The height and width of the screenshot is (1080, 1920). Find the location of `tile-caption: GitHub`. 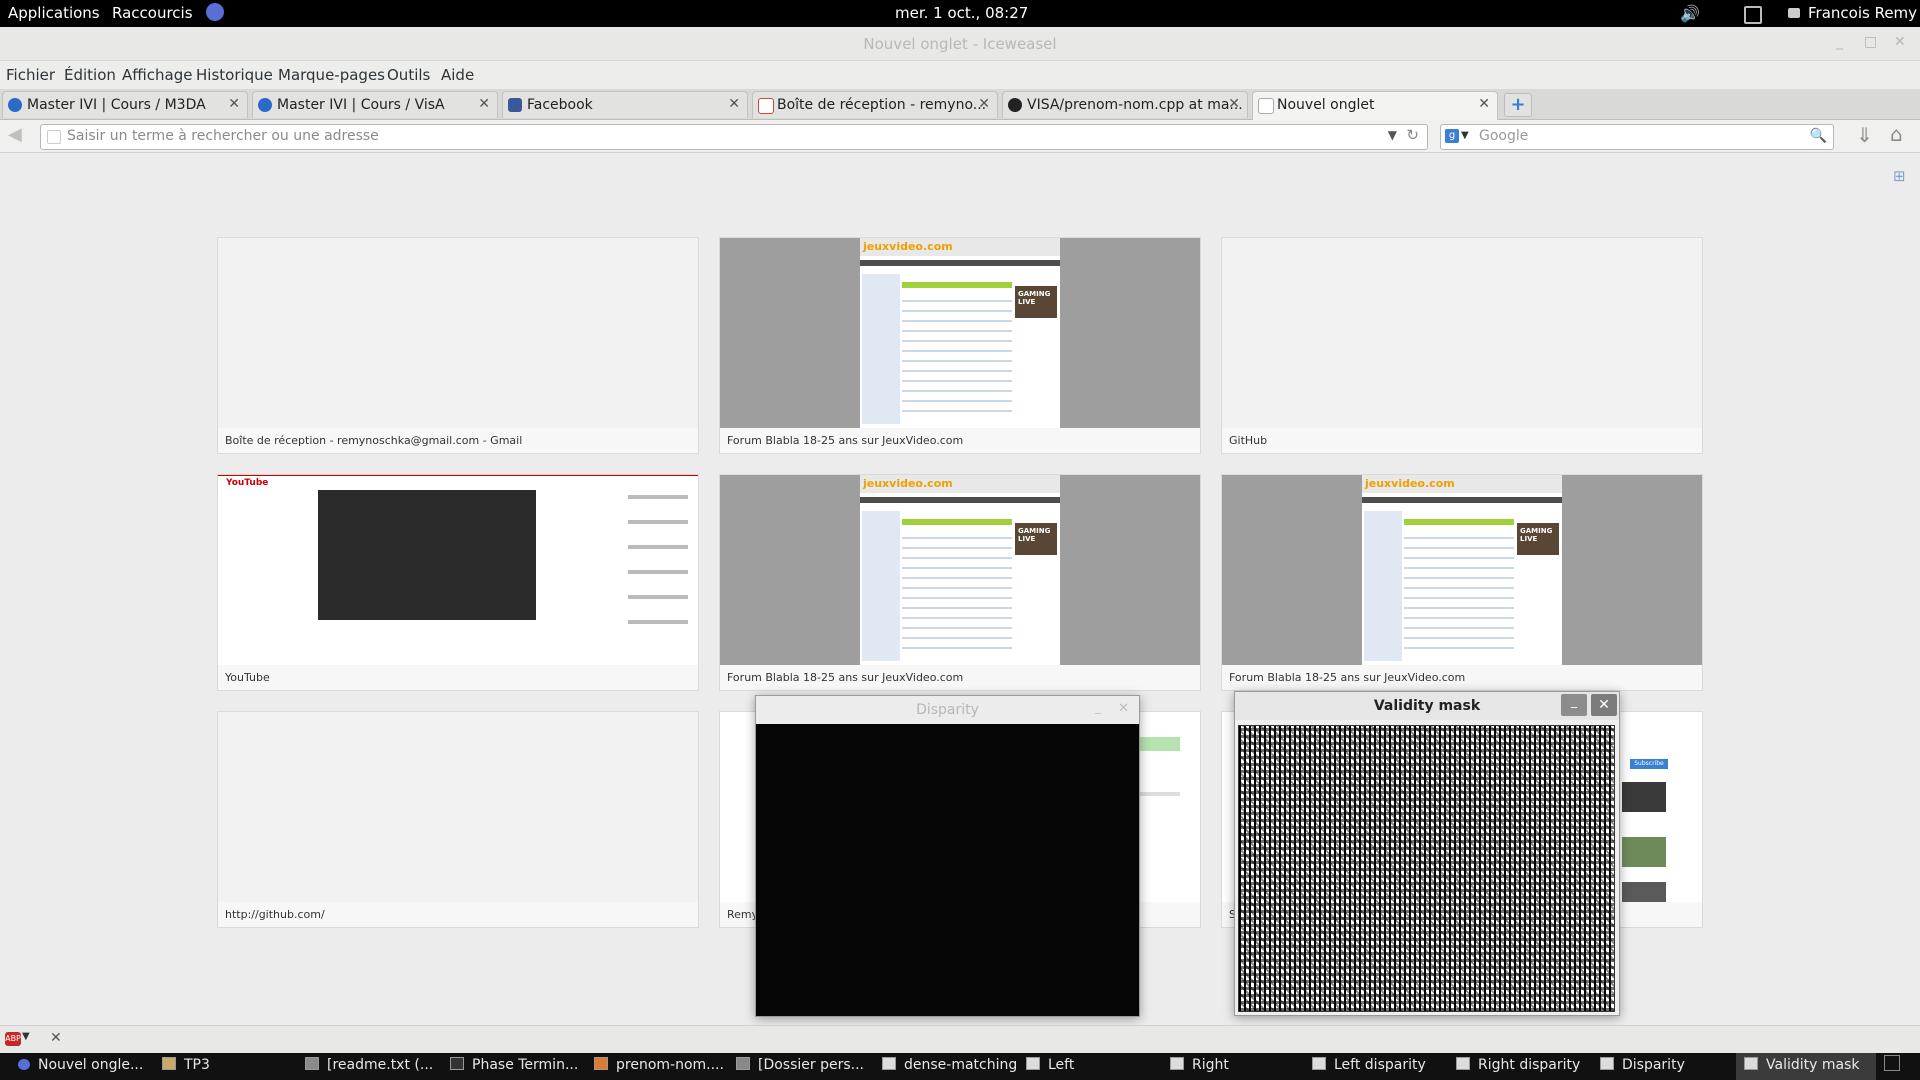

tile-caption: GitHub is located at coordinates (1248, 440).